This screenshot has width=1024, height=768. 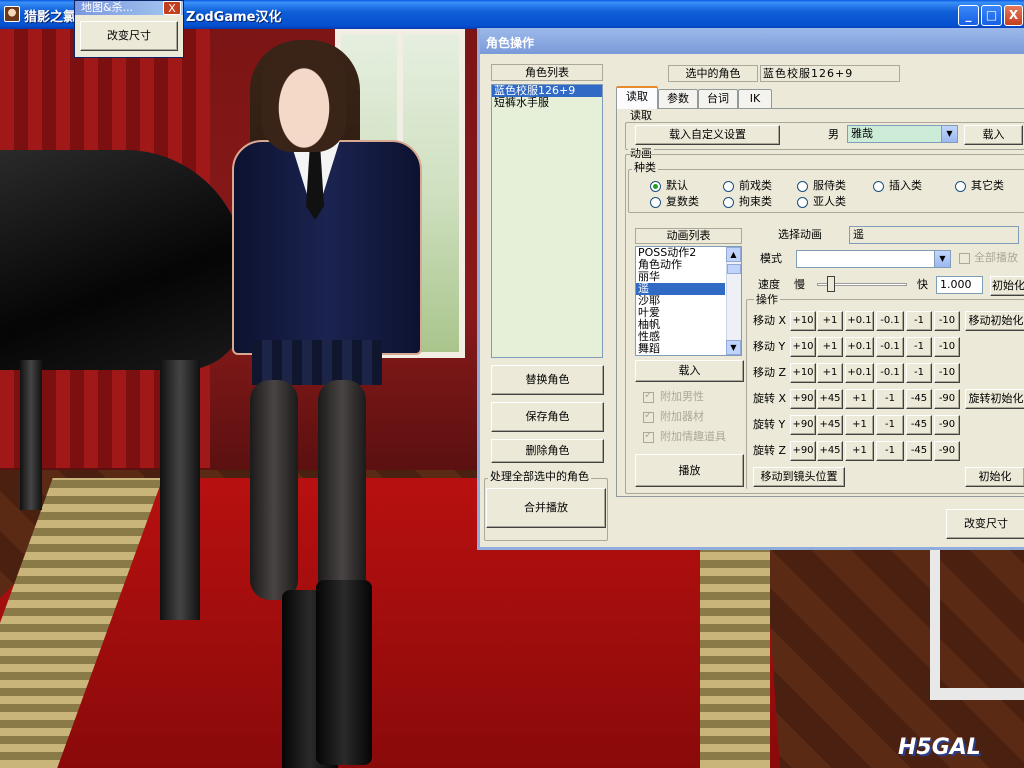 What do you see at coordinates (689, 470) in the screenshot?
I see `play-button: 播放` at bounding box center [689, 470].